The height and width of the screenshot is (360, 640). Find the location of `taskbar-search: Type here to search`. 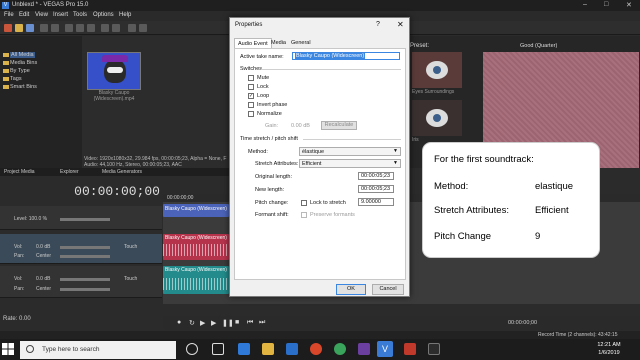

taskbar-search: Type here to search is located at coordinates (98, 350).